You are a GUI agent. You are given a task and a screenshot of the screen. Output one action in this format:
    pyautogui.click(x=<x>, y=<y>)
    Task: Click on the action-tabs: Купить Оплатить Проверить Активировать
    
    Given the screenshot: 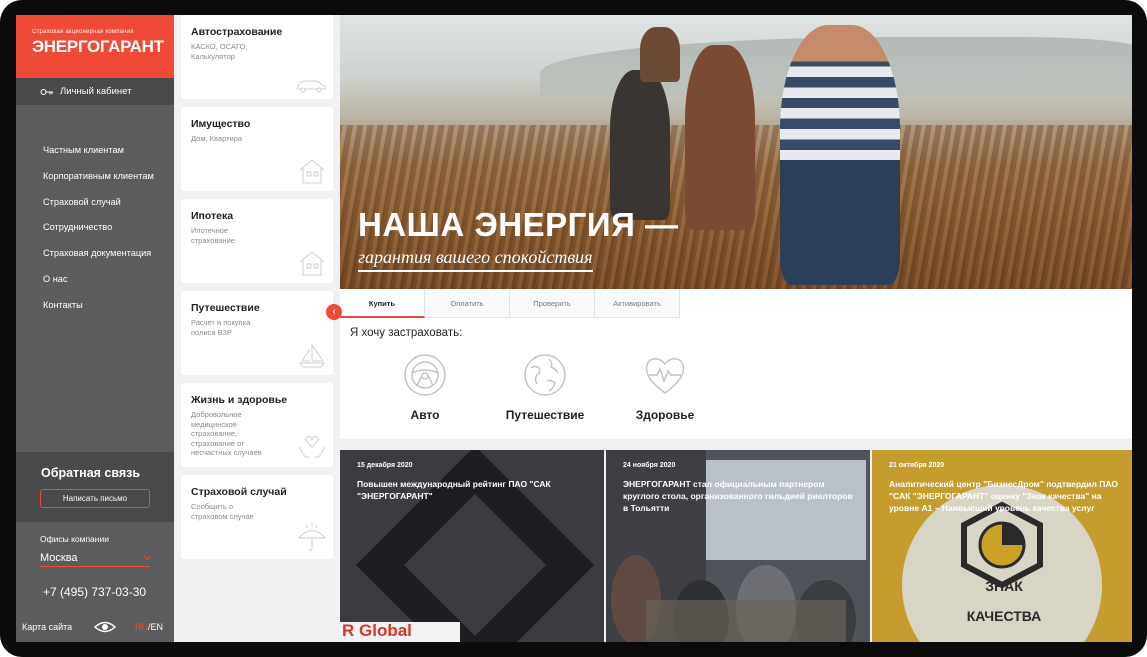 What is the action you would take?
    pyautogui.click(x=510, y=303)
    